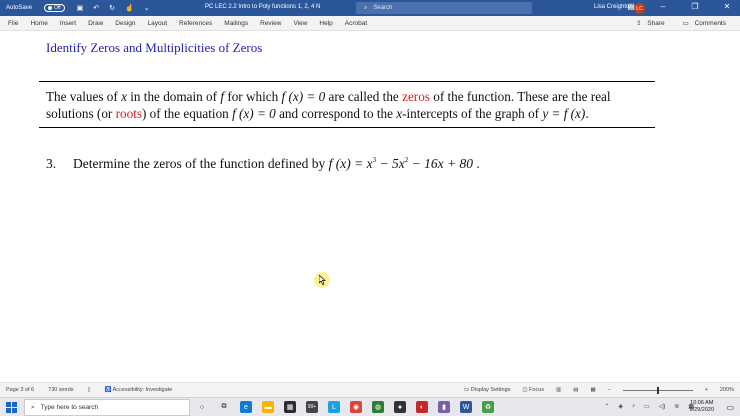 This screenshot has height=416, width=740. What do you see at coordinates (224, 407) in the screenshot?
I see `task-view-icon: ⧉` at bounding box center [224, 407].